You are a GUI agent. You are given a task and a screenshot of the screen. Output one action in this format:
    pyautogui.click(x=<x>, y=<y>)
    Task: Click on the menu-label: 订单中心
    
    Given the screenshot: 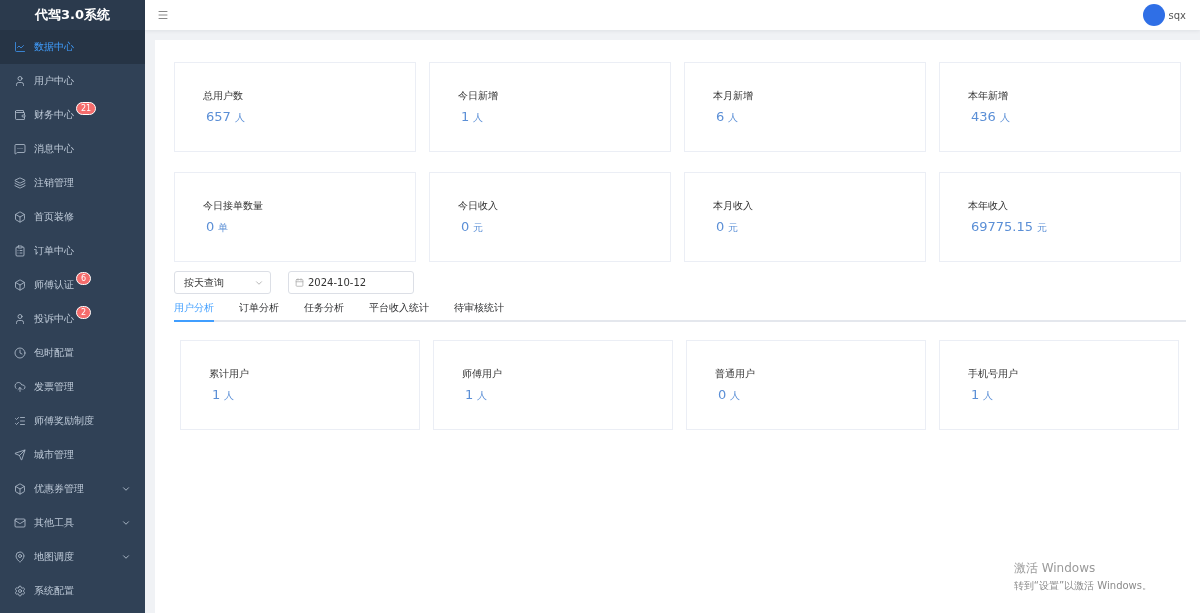 What is the action you would take?
    pyautogui.click(x=54, y=251)
    